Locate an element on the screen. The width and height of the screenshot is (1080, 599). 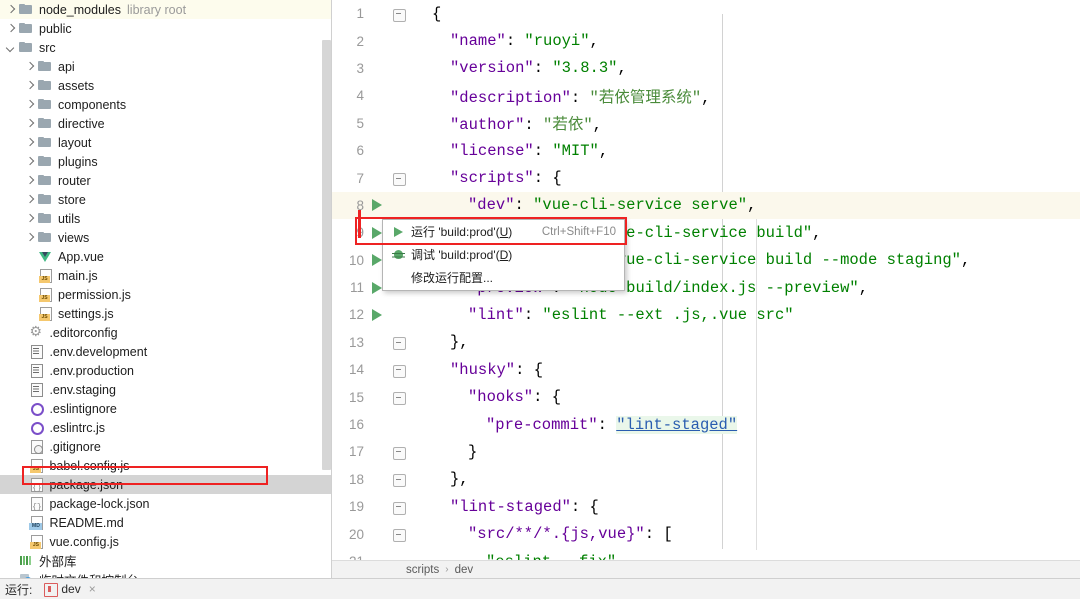
code-line: 7 "scripts": { is located at coordinates (706, 177).